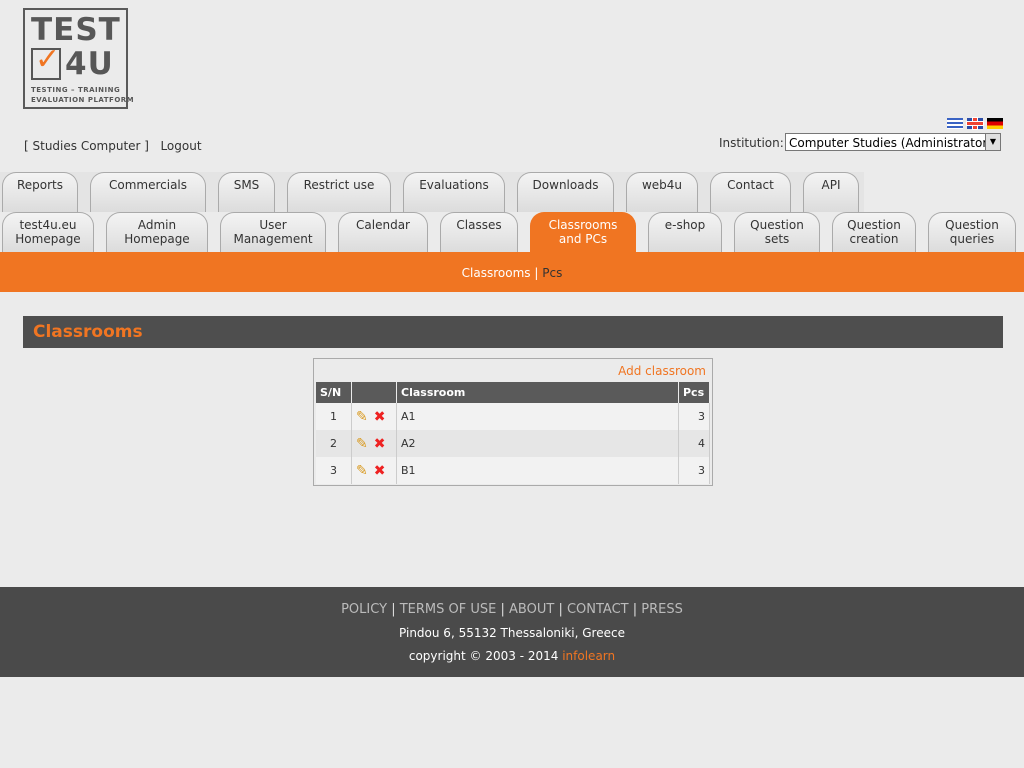 The image size is (1024, 768). What do you see at coordinates (89, 64) in the screenshot?
I see `logo-text-4u: 4U` at bounding box center [89, 64].